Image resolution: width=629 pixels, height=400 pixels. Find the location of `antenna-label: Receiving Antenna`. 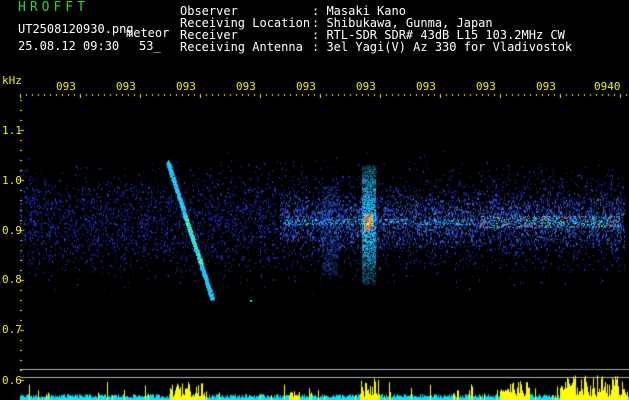

antenna-label: Receiving Antenna is located at coordinates (241, 47).